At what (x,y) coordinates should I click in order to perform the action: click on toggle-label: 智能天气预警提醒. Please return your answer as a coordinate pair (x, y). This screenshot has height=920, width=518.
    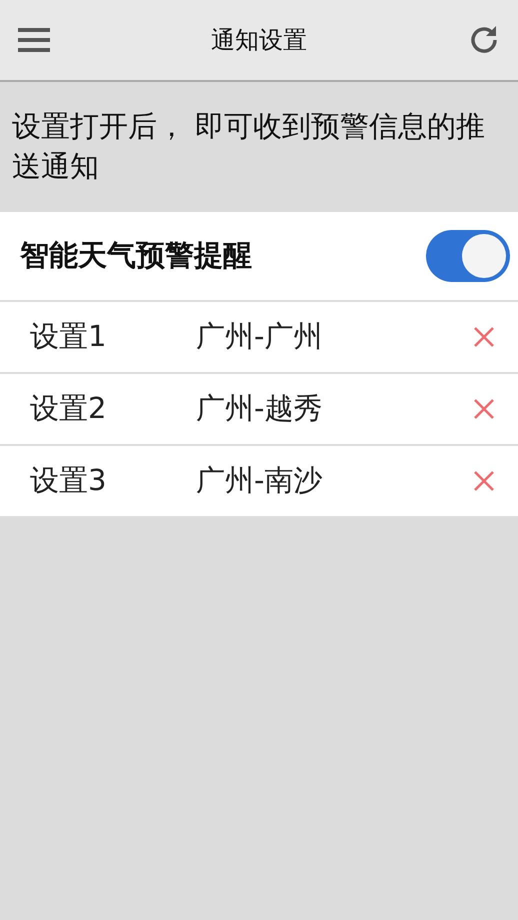
    Looking at the image, I should click on (136, 255).